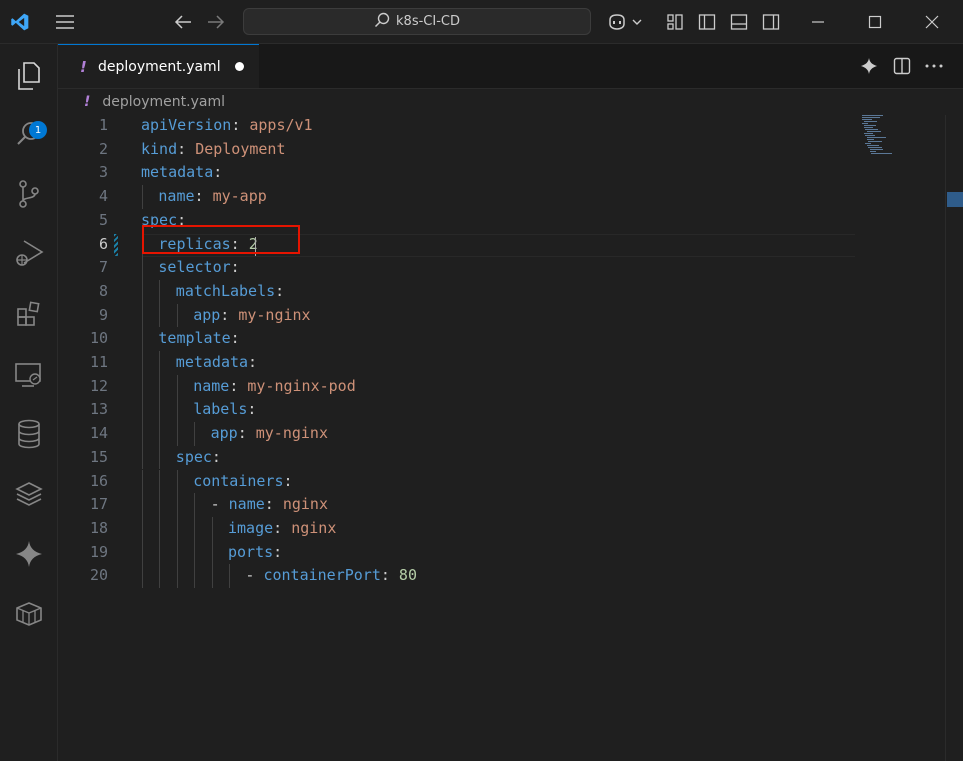 Image resolution: width=963 pixels, height=761 pixels. What do you see at coordinates (176, 196) in the screenshot?
I see `yaml-key: name` at bounding box center [176, 196].